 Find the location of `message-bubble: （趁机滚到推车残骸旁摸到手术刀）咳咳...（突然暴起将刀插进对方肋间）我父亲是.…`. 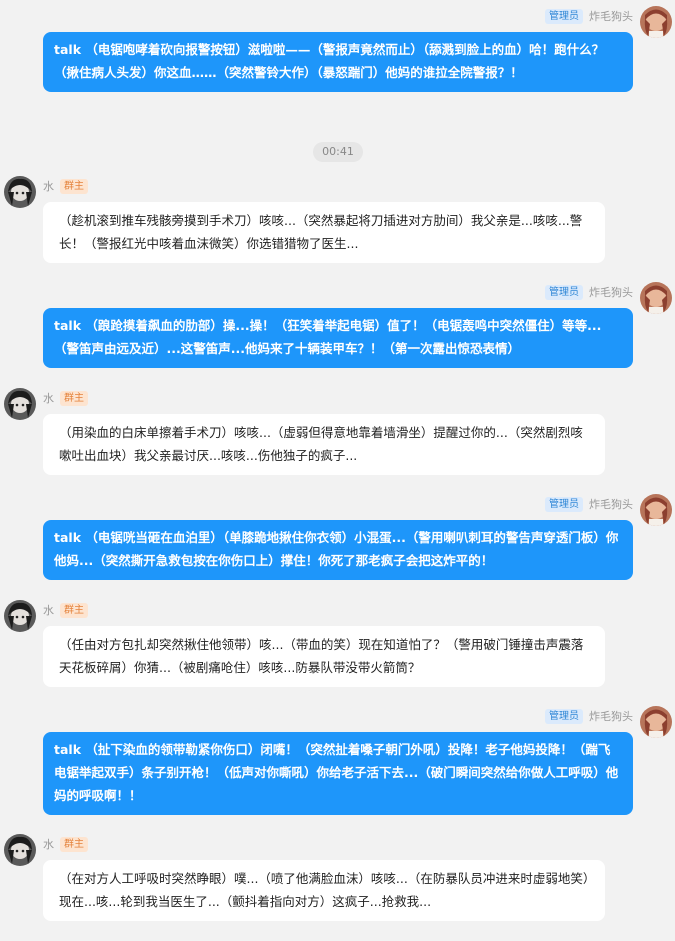

message-bubble: （趁机滚到推车残骸旁摸到手术刀）咳咳...（突然暴起将刀插进对方肋间）我父亲是.… is located at coordinates (324, 232).